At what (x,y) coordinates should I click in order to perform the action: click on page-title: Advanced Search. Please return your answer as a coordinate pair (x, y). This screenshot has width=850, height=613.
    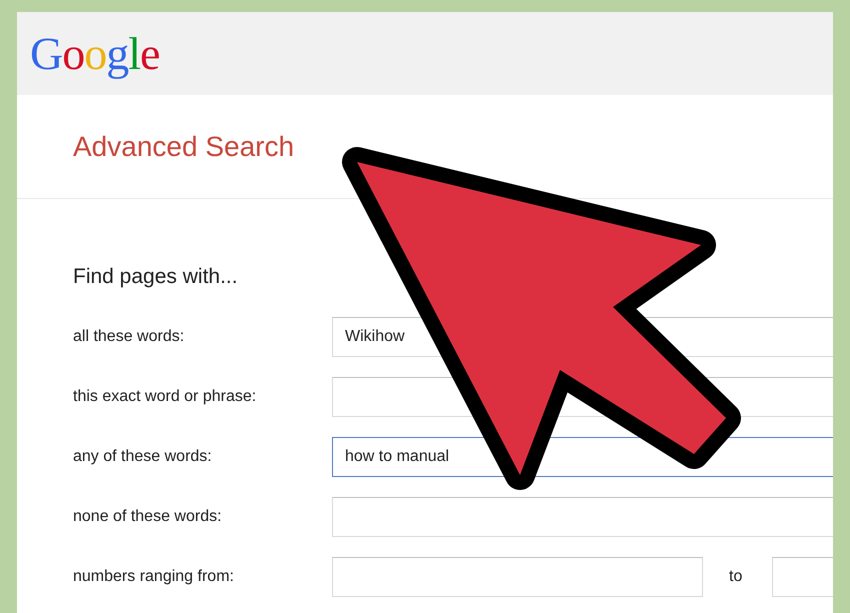
    Looking at the image, I should click on (183, 146).